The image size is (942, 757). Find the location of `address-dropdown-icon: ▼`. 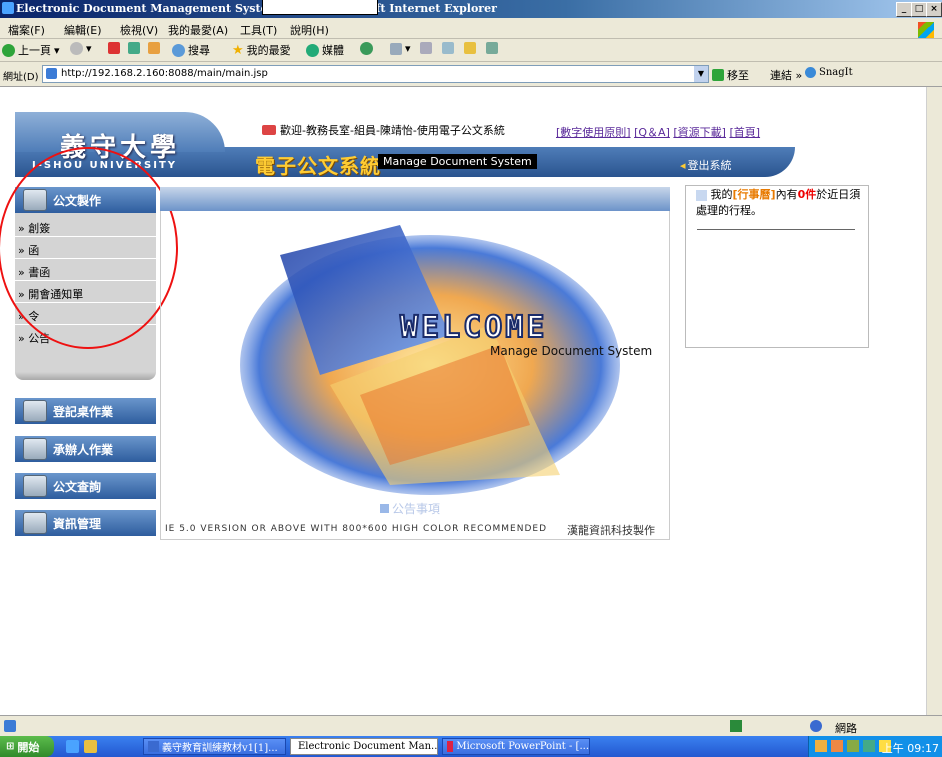

address-dropdown-icon: ▼ is located at coordinates (701, 74).